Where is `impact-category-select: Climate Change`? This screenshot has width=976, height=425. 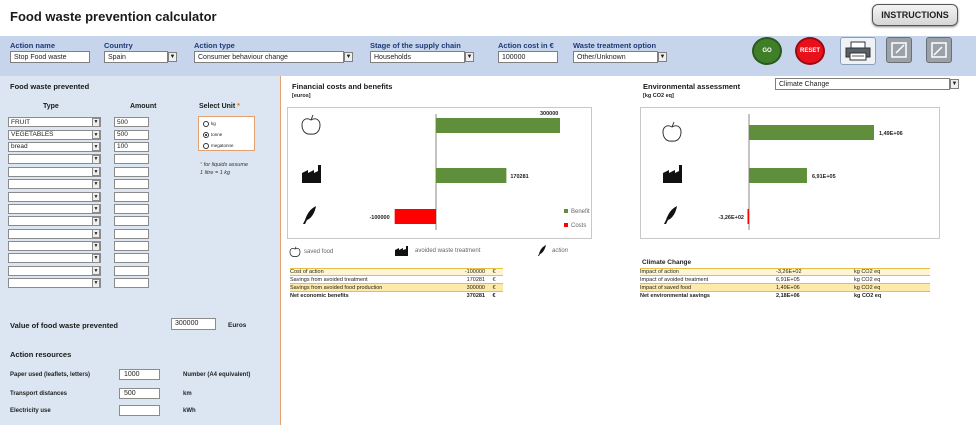 impact-category-select: Climate Change is located at coordinates (862, 84).